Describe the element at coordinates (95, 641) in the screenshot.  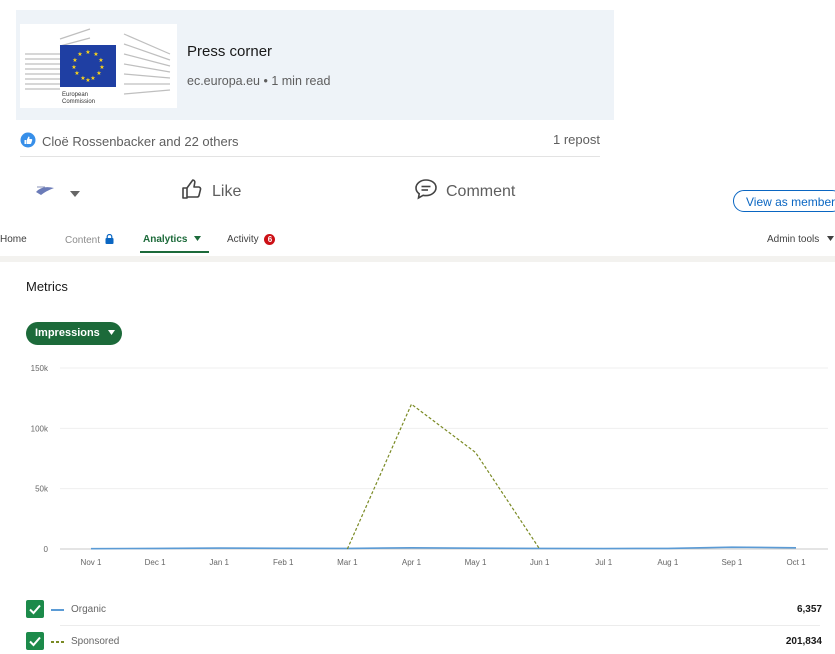
I see `sponsored-label: Sponsored` at that location.